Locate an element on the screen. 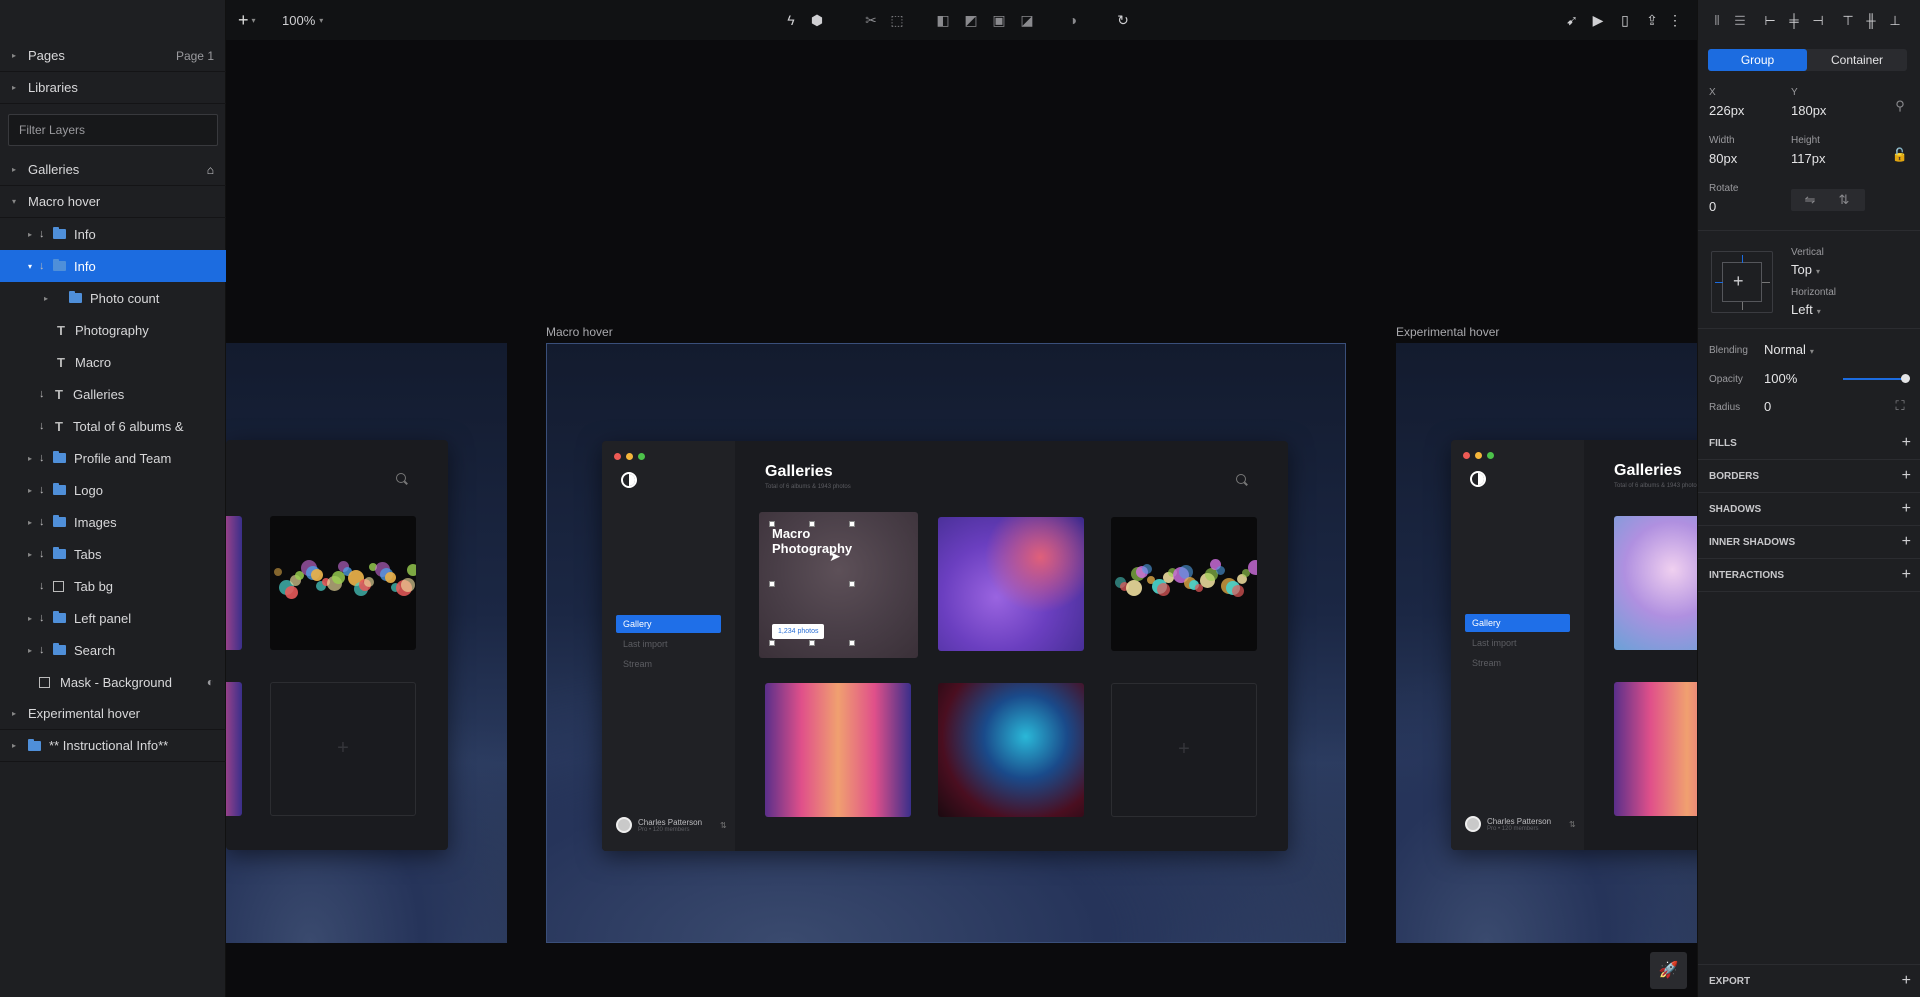 The width and height of the screenshot is (1920, 997). layer-row: ▾ ↓ Info is located at coordinates (113, 266).